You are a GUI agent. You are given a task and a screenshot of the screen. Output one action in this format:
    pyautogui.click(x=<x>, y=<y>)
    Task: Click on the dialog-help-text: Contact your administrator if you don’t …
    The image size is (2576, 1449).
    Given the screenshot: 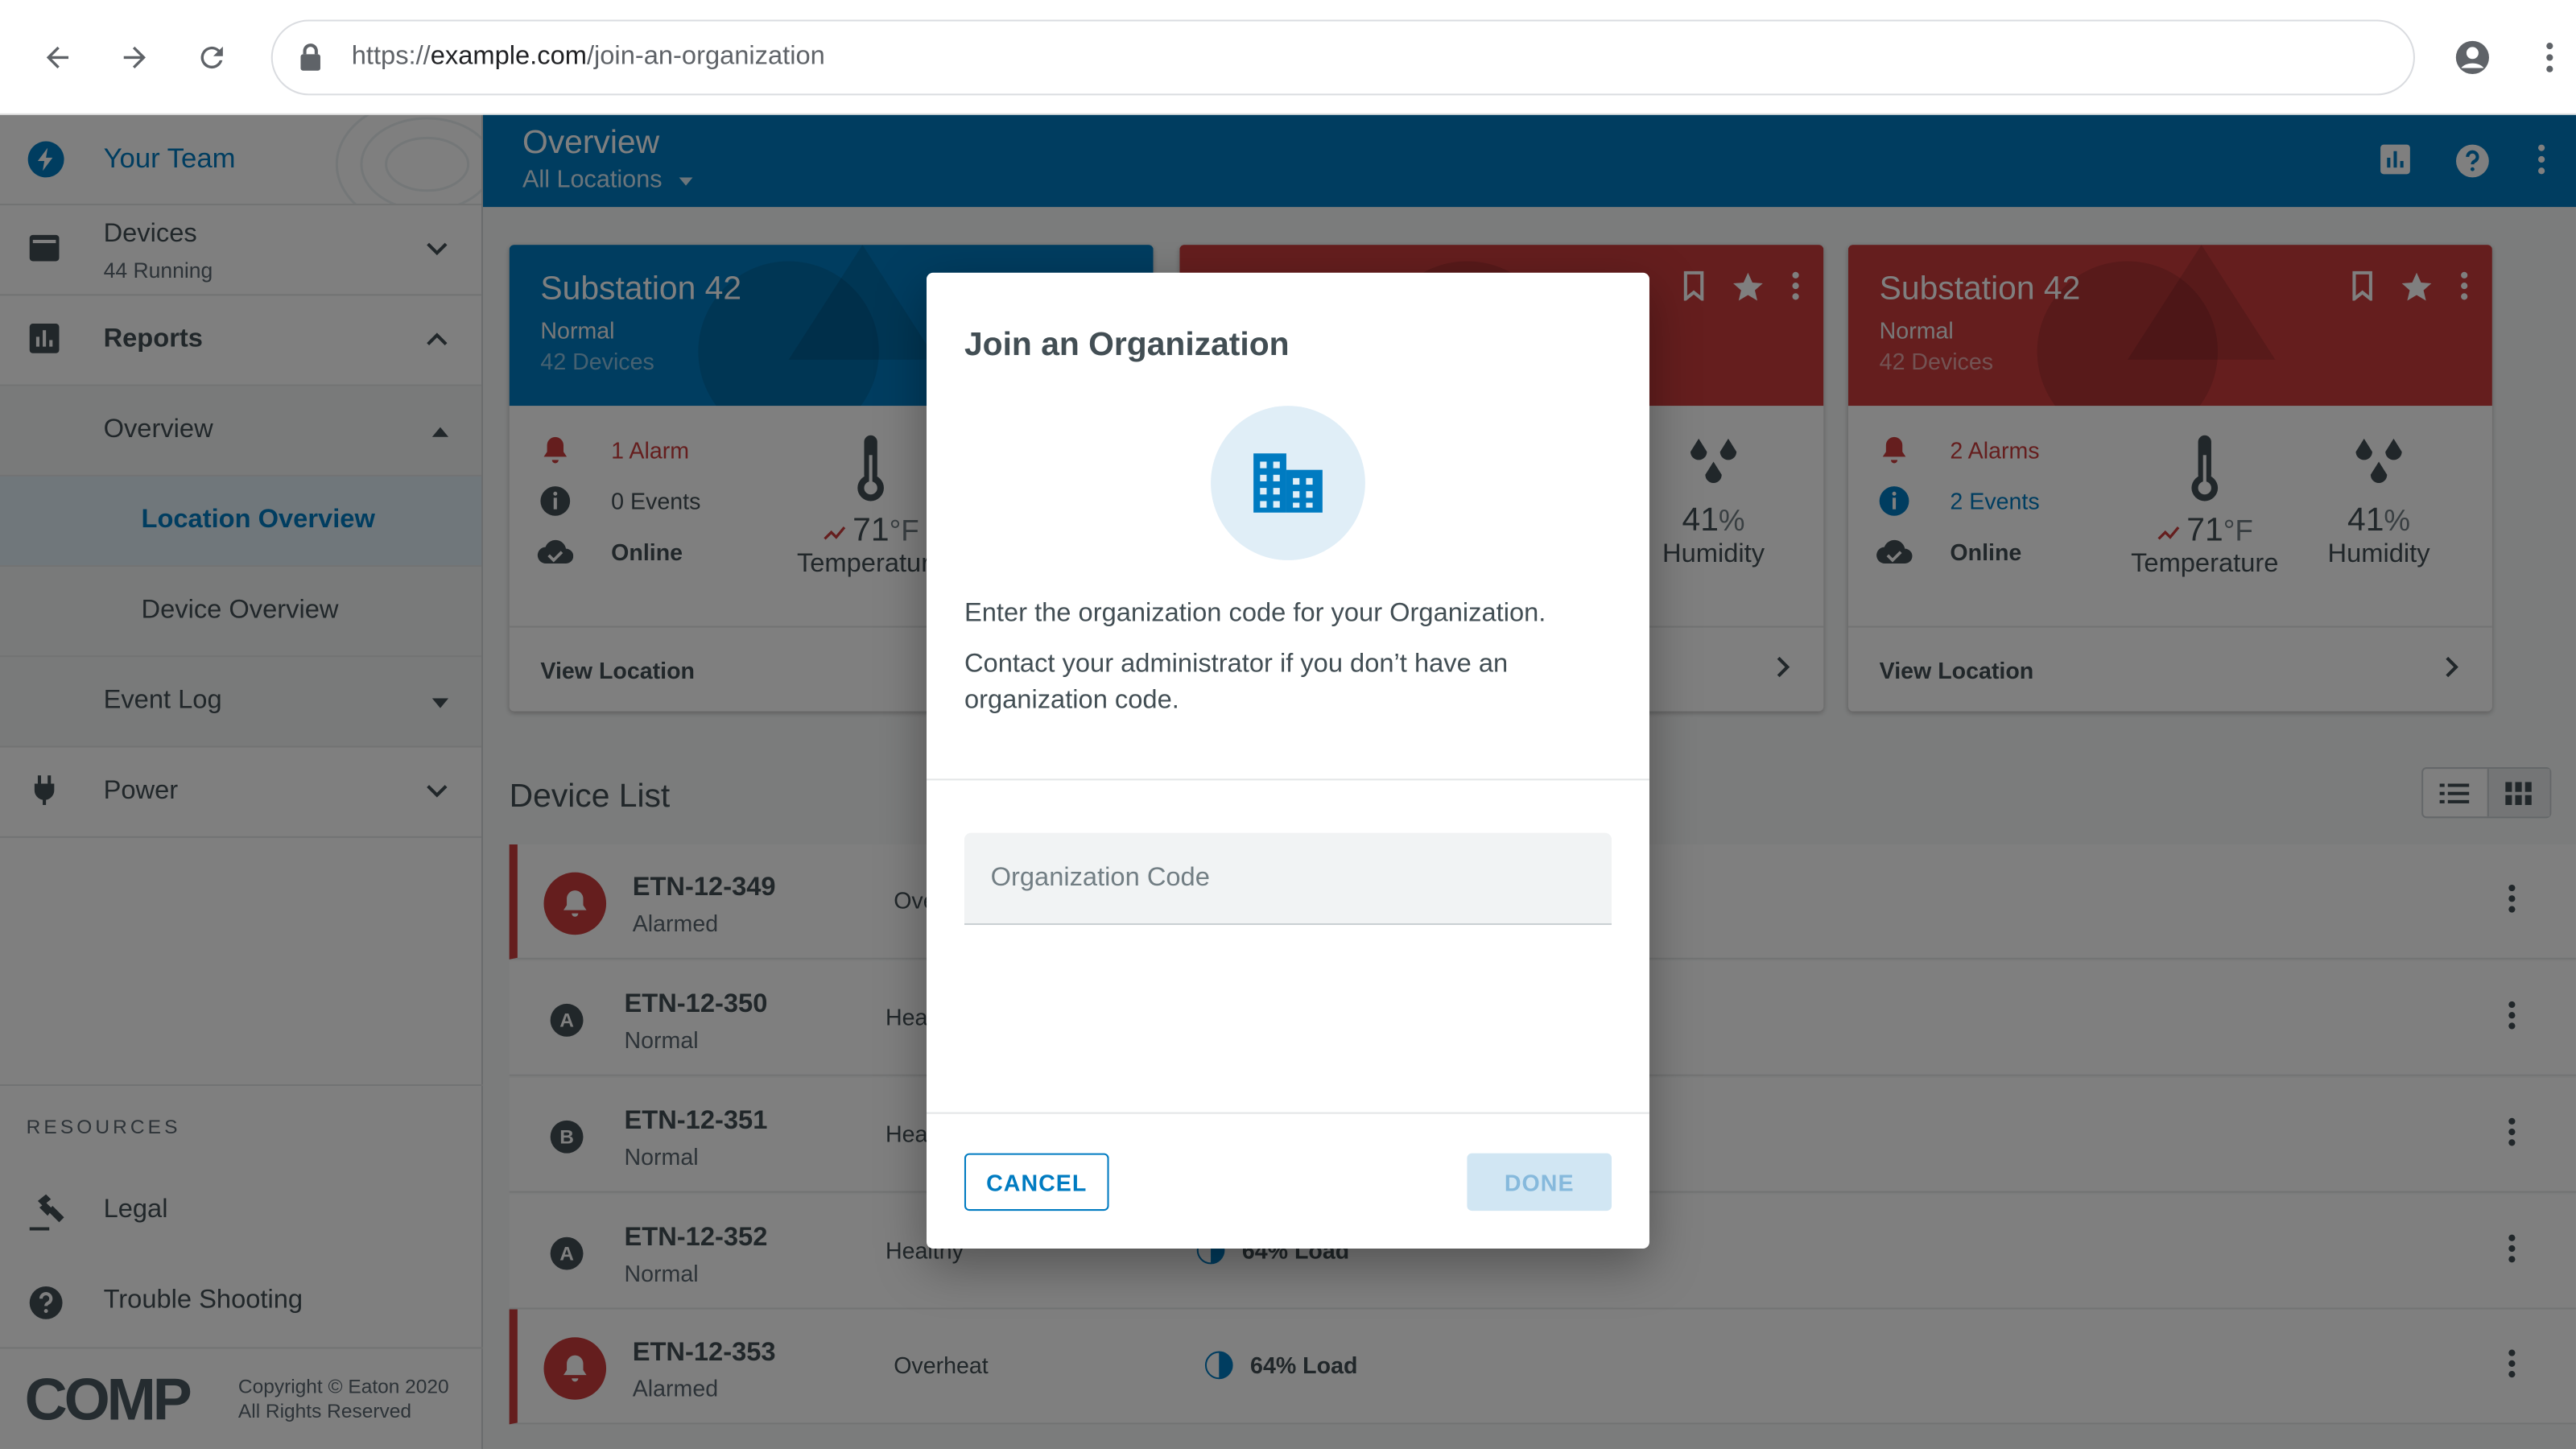 What is the action you would take?
    pyautogui.click(x=1236, y=682)
    